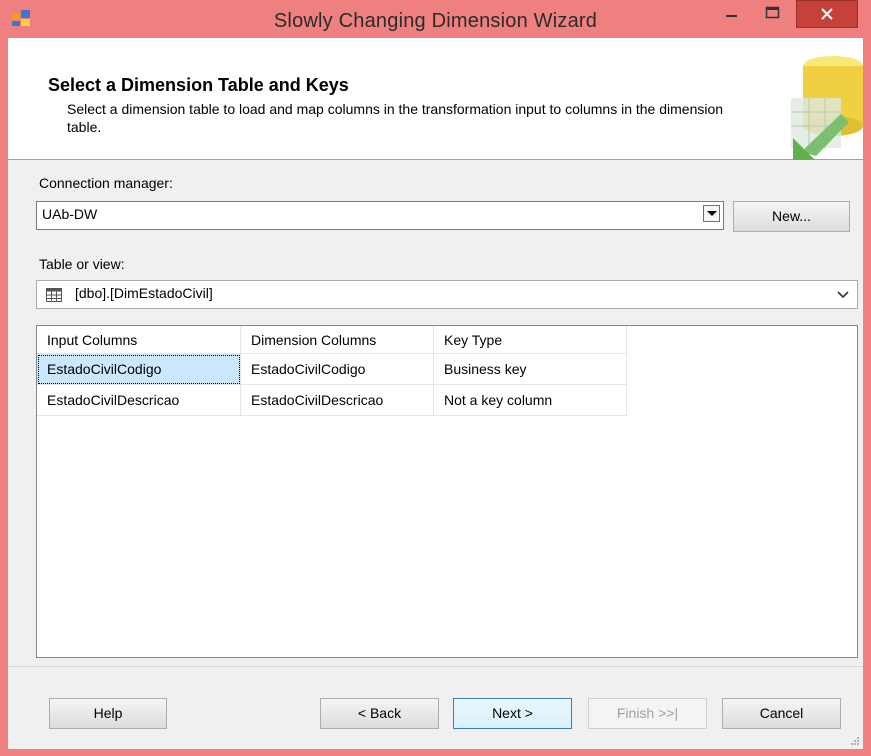 The image size is (871, 756). What do you see at coordinates (772, 12) in the screenshot?
I see `maximize-icon` at bounding box center [772, 12].